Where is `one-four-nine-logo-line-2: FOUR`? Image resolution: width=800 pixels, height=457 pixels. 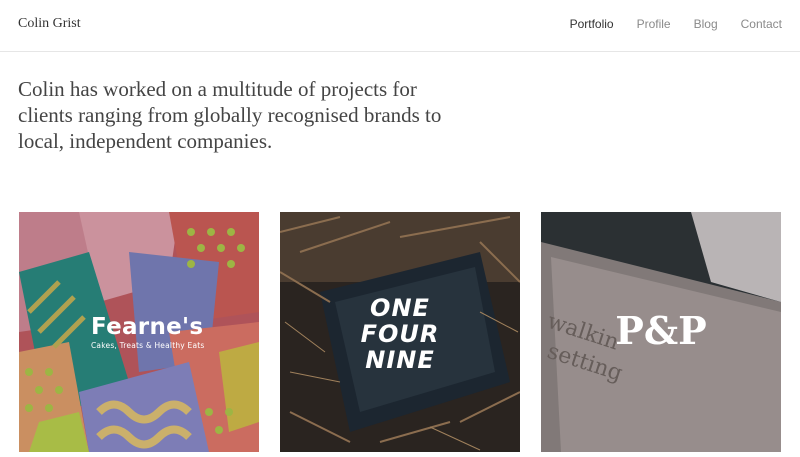 one-four-nine-logo-line-2: FOUR is located at coordinates (400, 334).